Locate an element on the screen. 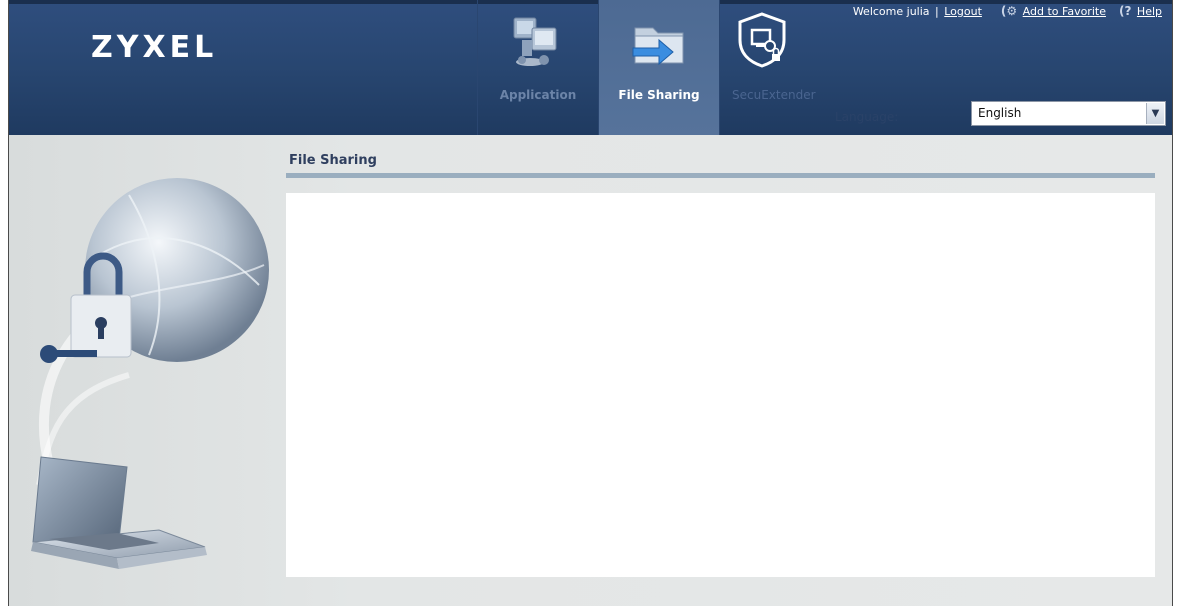 The image size is (1178, 606). tab-secuextender: SecuExtender is located at coordinates (779, 67).